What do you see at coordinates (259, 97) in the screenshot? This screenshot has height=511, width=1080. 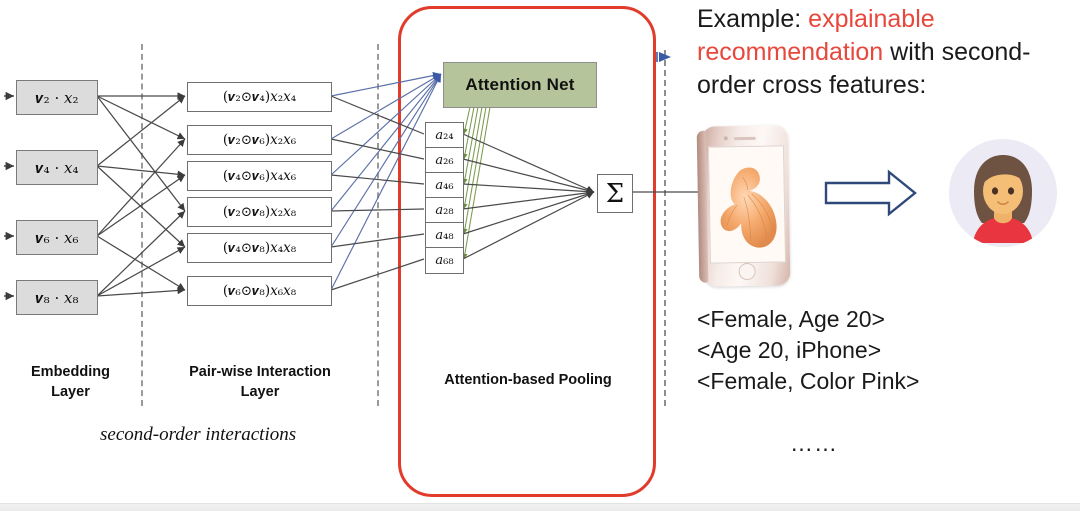 I see `pairwise-node: (𝒗₂⊙𝒗₄)𝑥₂𝑥₄` at bounding box center [259, 97].